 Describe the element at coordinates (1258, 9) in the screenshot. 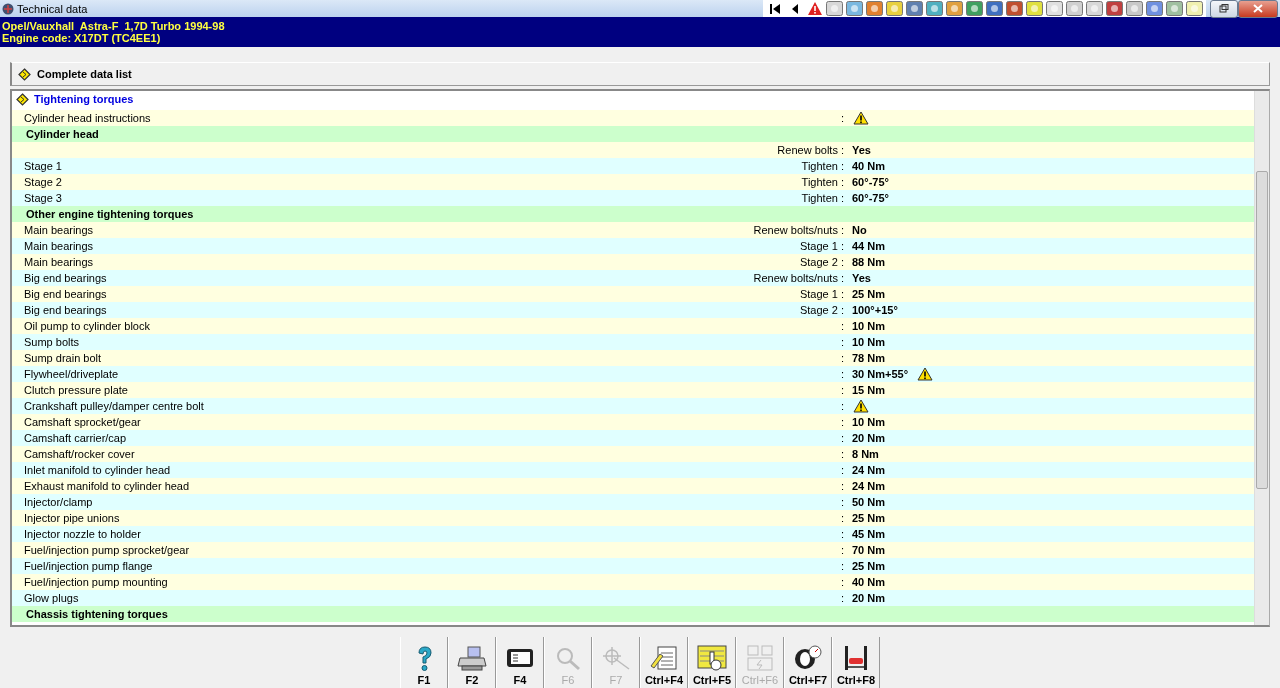

I see `close-button` at that location.